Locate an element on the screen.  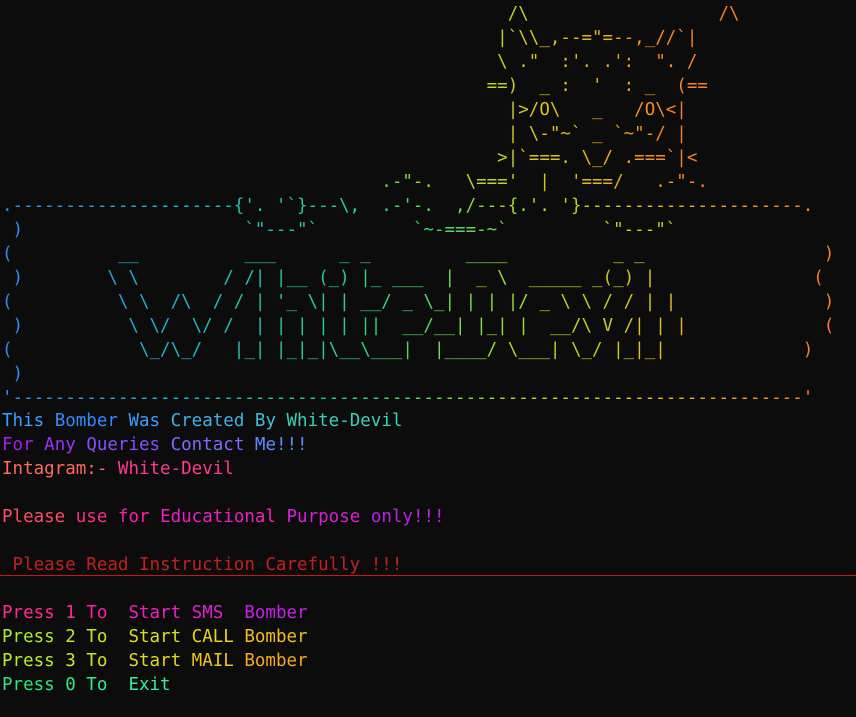
text-segment: Me!!! is located at coordinates (281, 445).